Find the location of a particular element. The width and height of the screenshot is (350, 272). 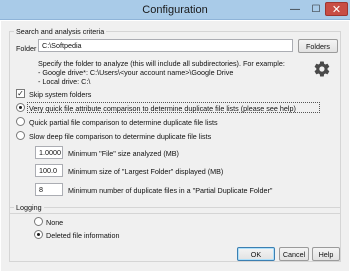

search-criteria-title: Search and analysis criteria is located at coordinates (60, 31).